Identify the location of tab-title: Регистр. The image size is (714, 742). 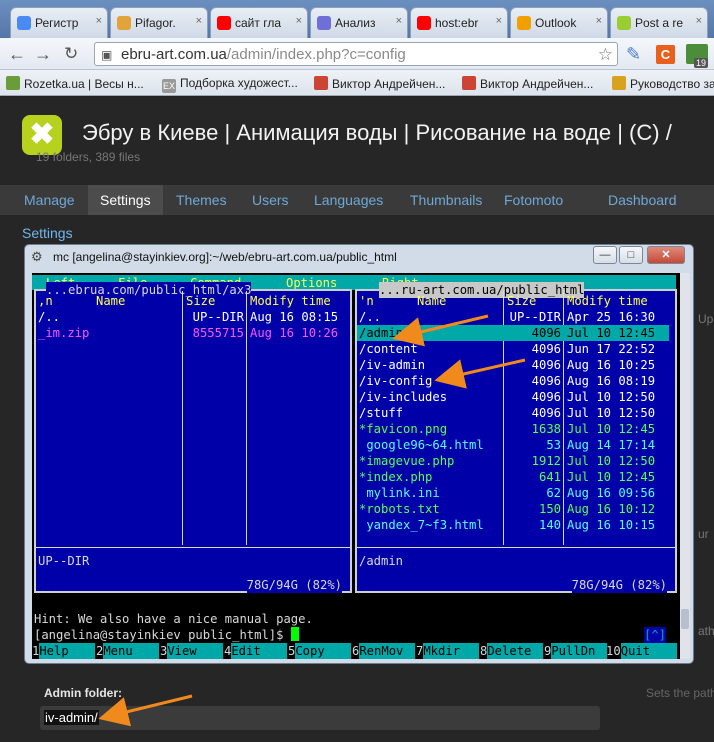
(57, 23).